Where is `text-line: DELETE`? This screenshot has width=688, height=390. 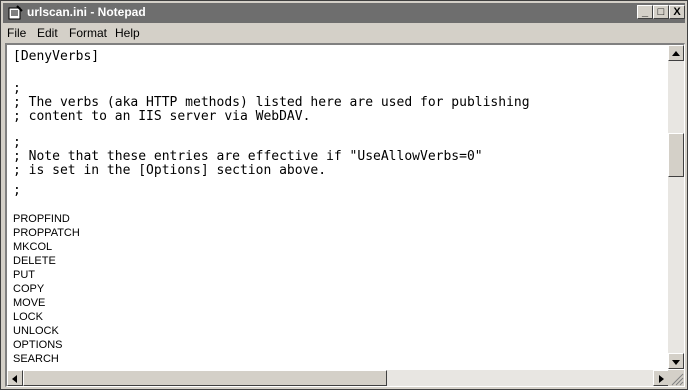 text-line: DELETE is located at coordinates (34, 261).